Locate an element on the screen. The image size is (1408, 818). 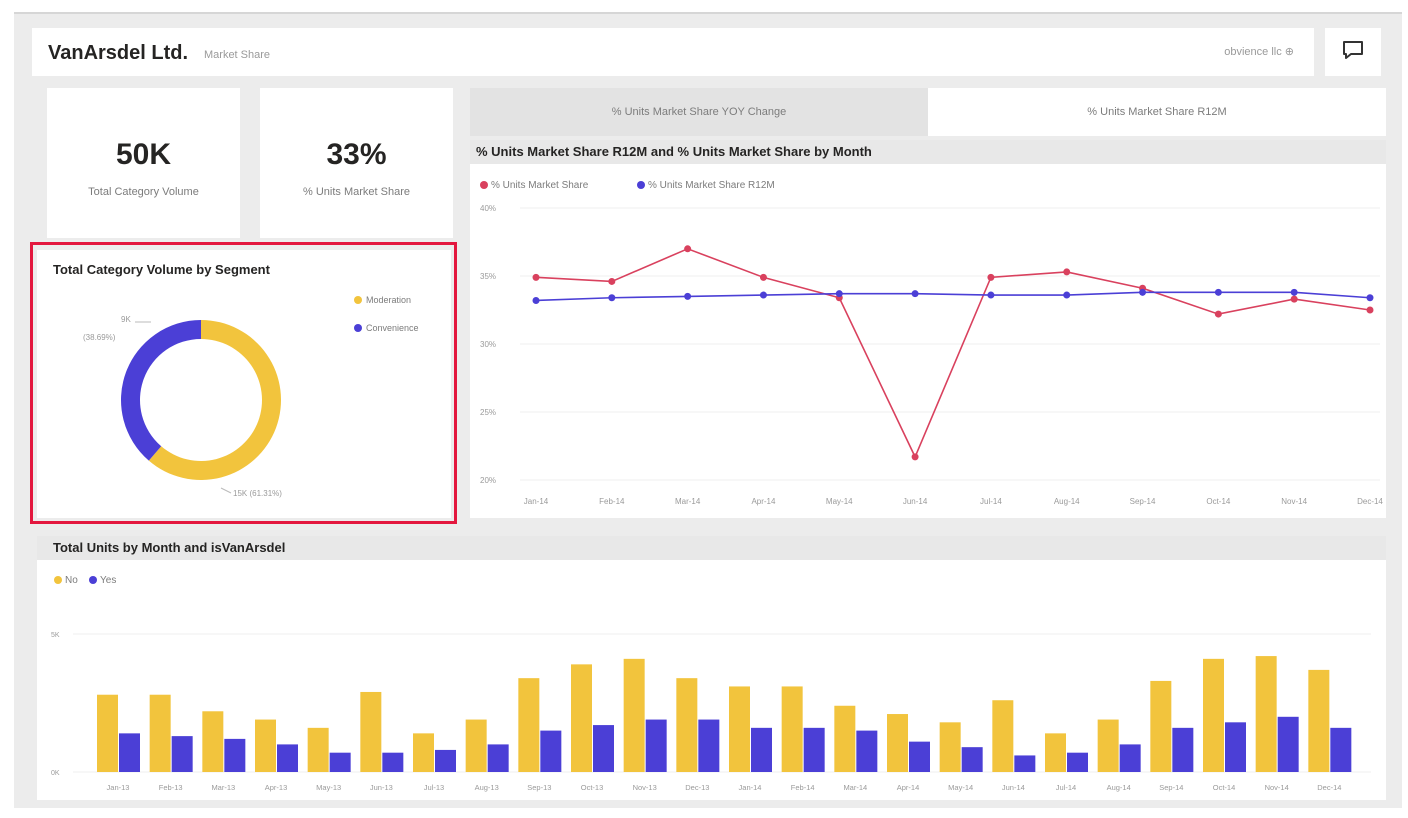
user-label: obvience llc ⊕ is located at coordinates (1259, 51).